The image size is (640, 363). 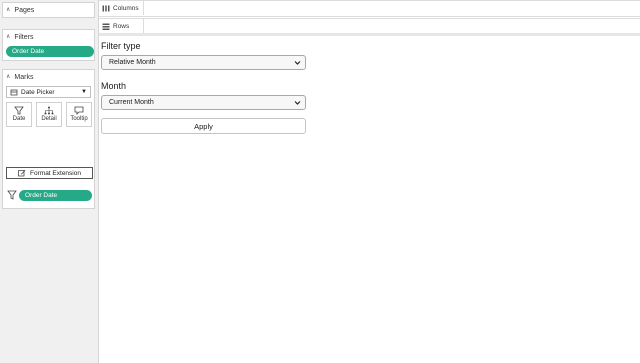 I want to click on filter-pill-order-date: Order Date, so click(x=50, y=51).